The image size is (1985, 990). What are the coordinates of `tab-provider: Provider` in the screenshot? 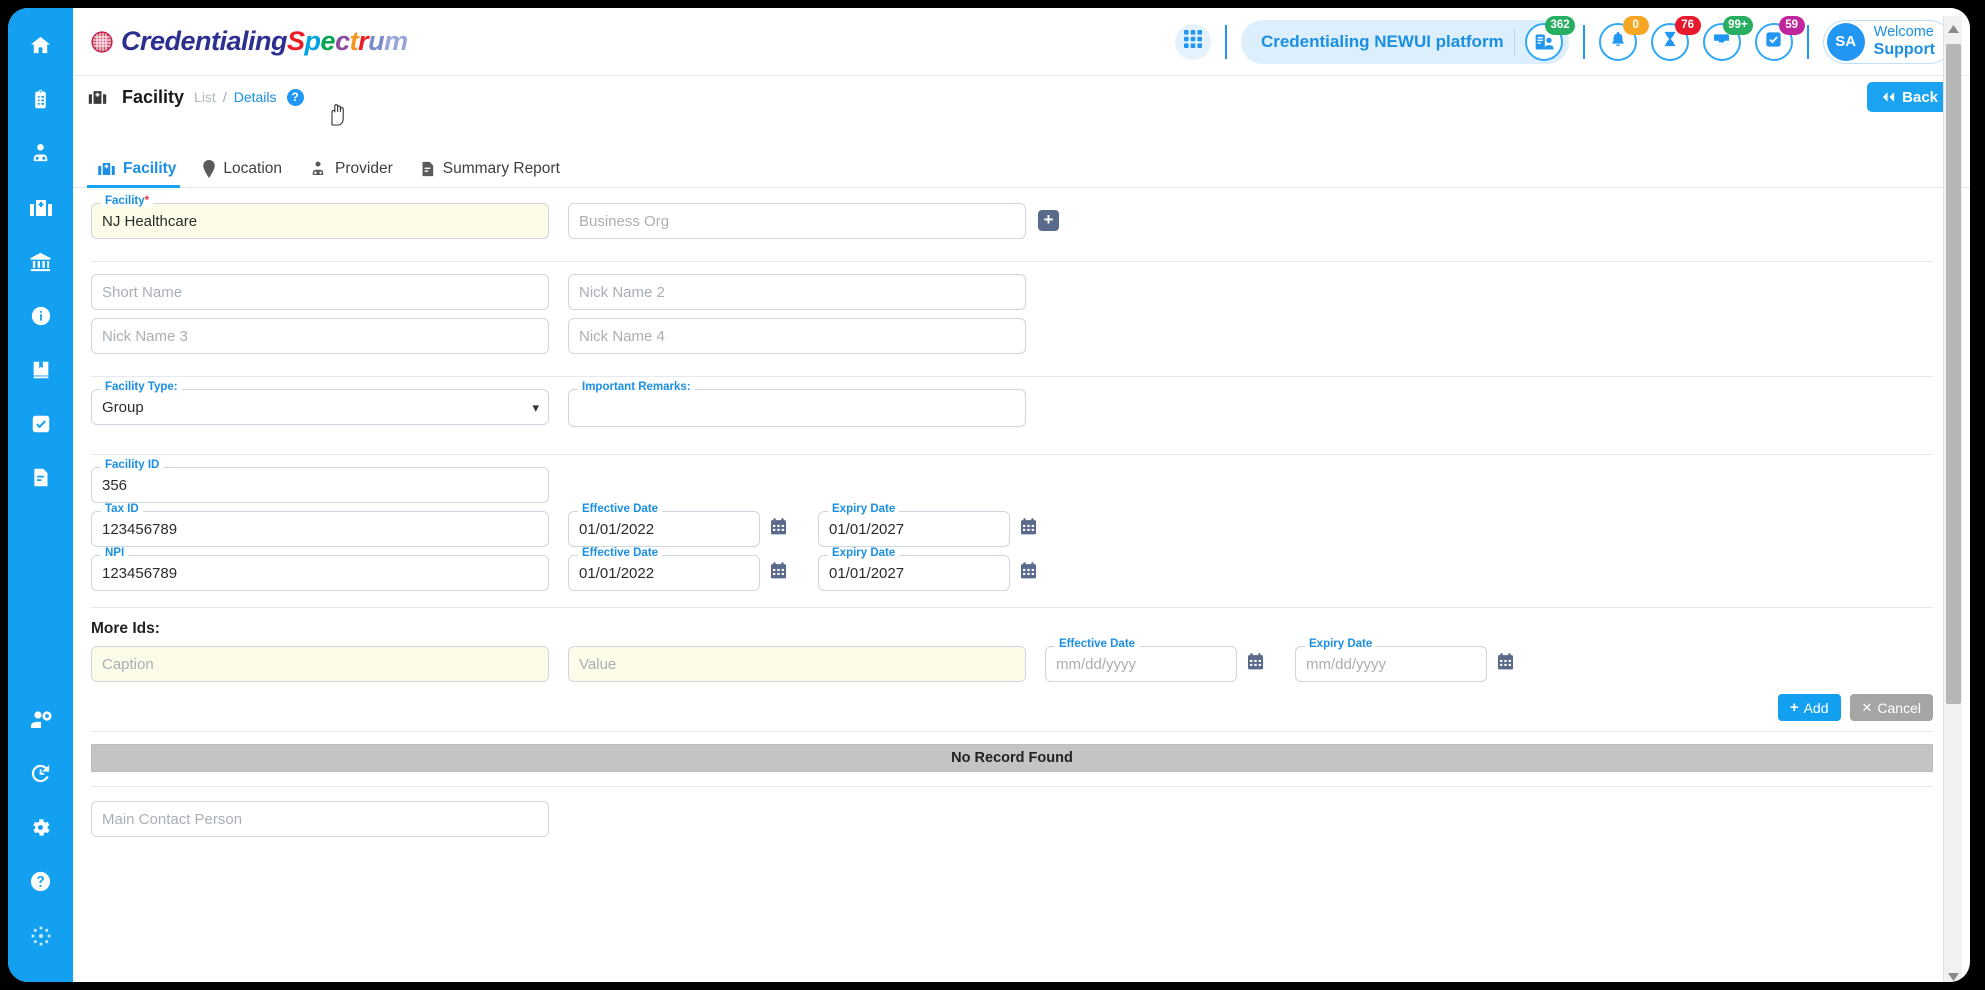 It's located at (353, 173).